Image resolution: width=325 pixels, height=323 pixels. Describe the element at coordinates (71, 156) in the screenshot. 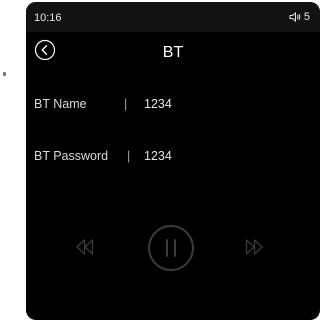

I see `bt-password-label: BT Password` at that location.